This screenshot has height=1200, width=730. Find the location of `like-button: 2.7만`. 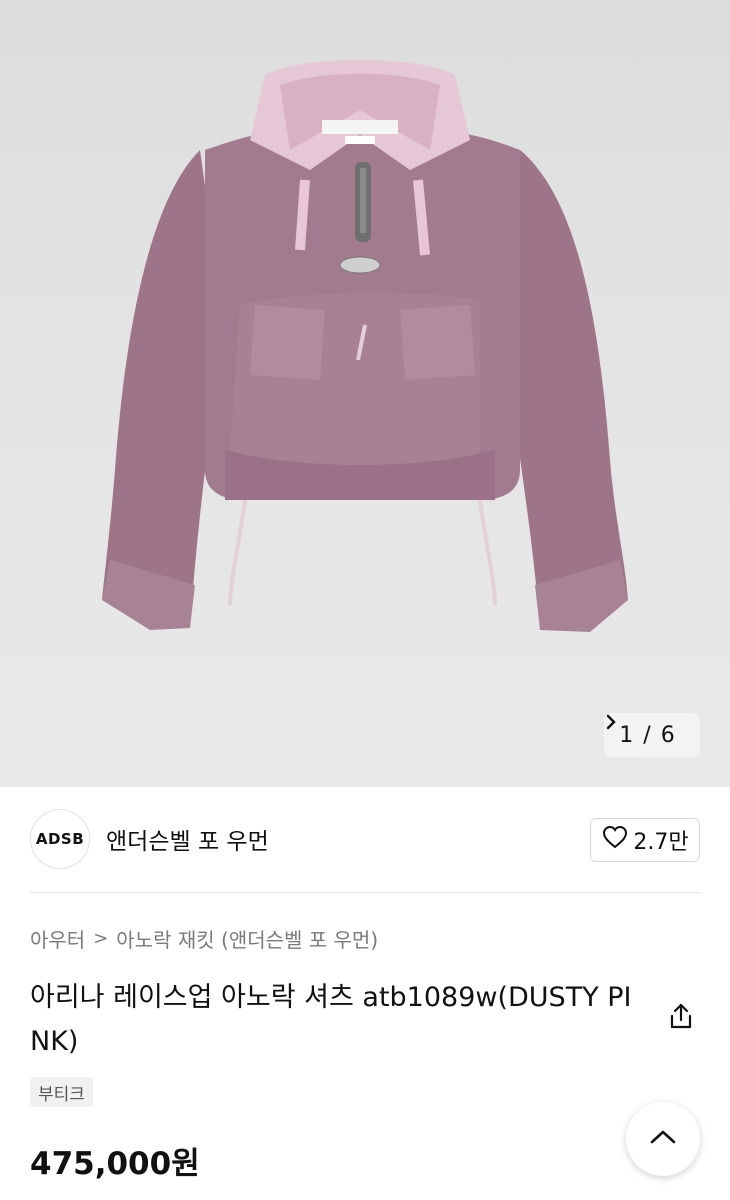

like-button: 2.7만 is located at coordinates (645, 840).